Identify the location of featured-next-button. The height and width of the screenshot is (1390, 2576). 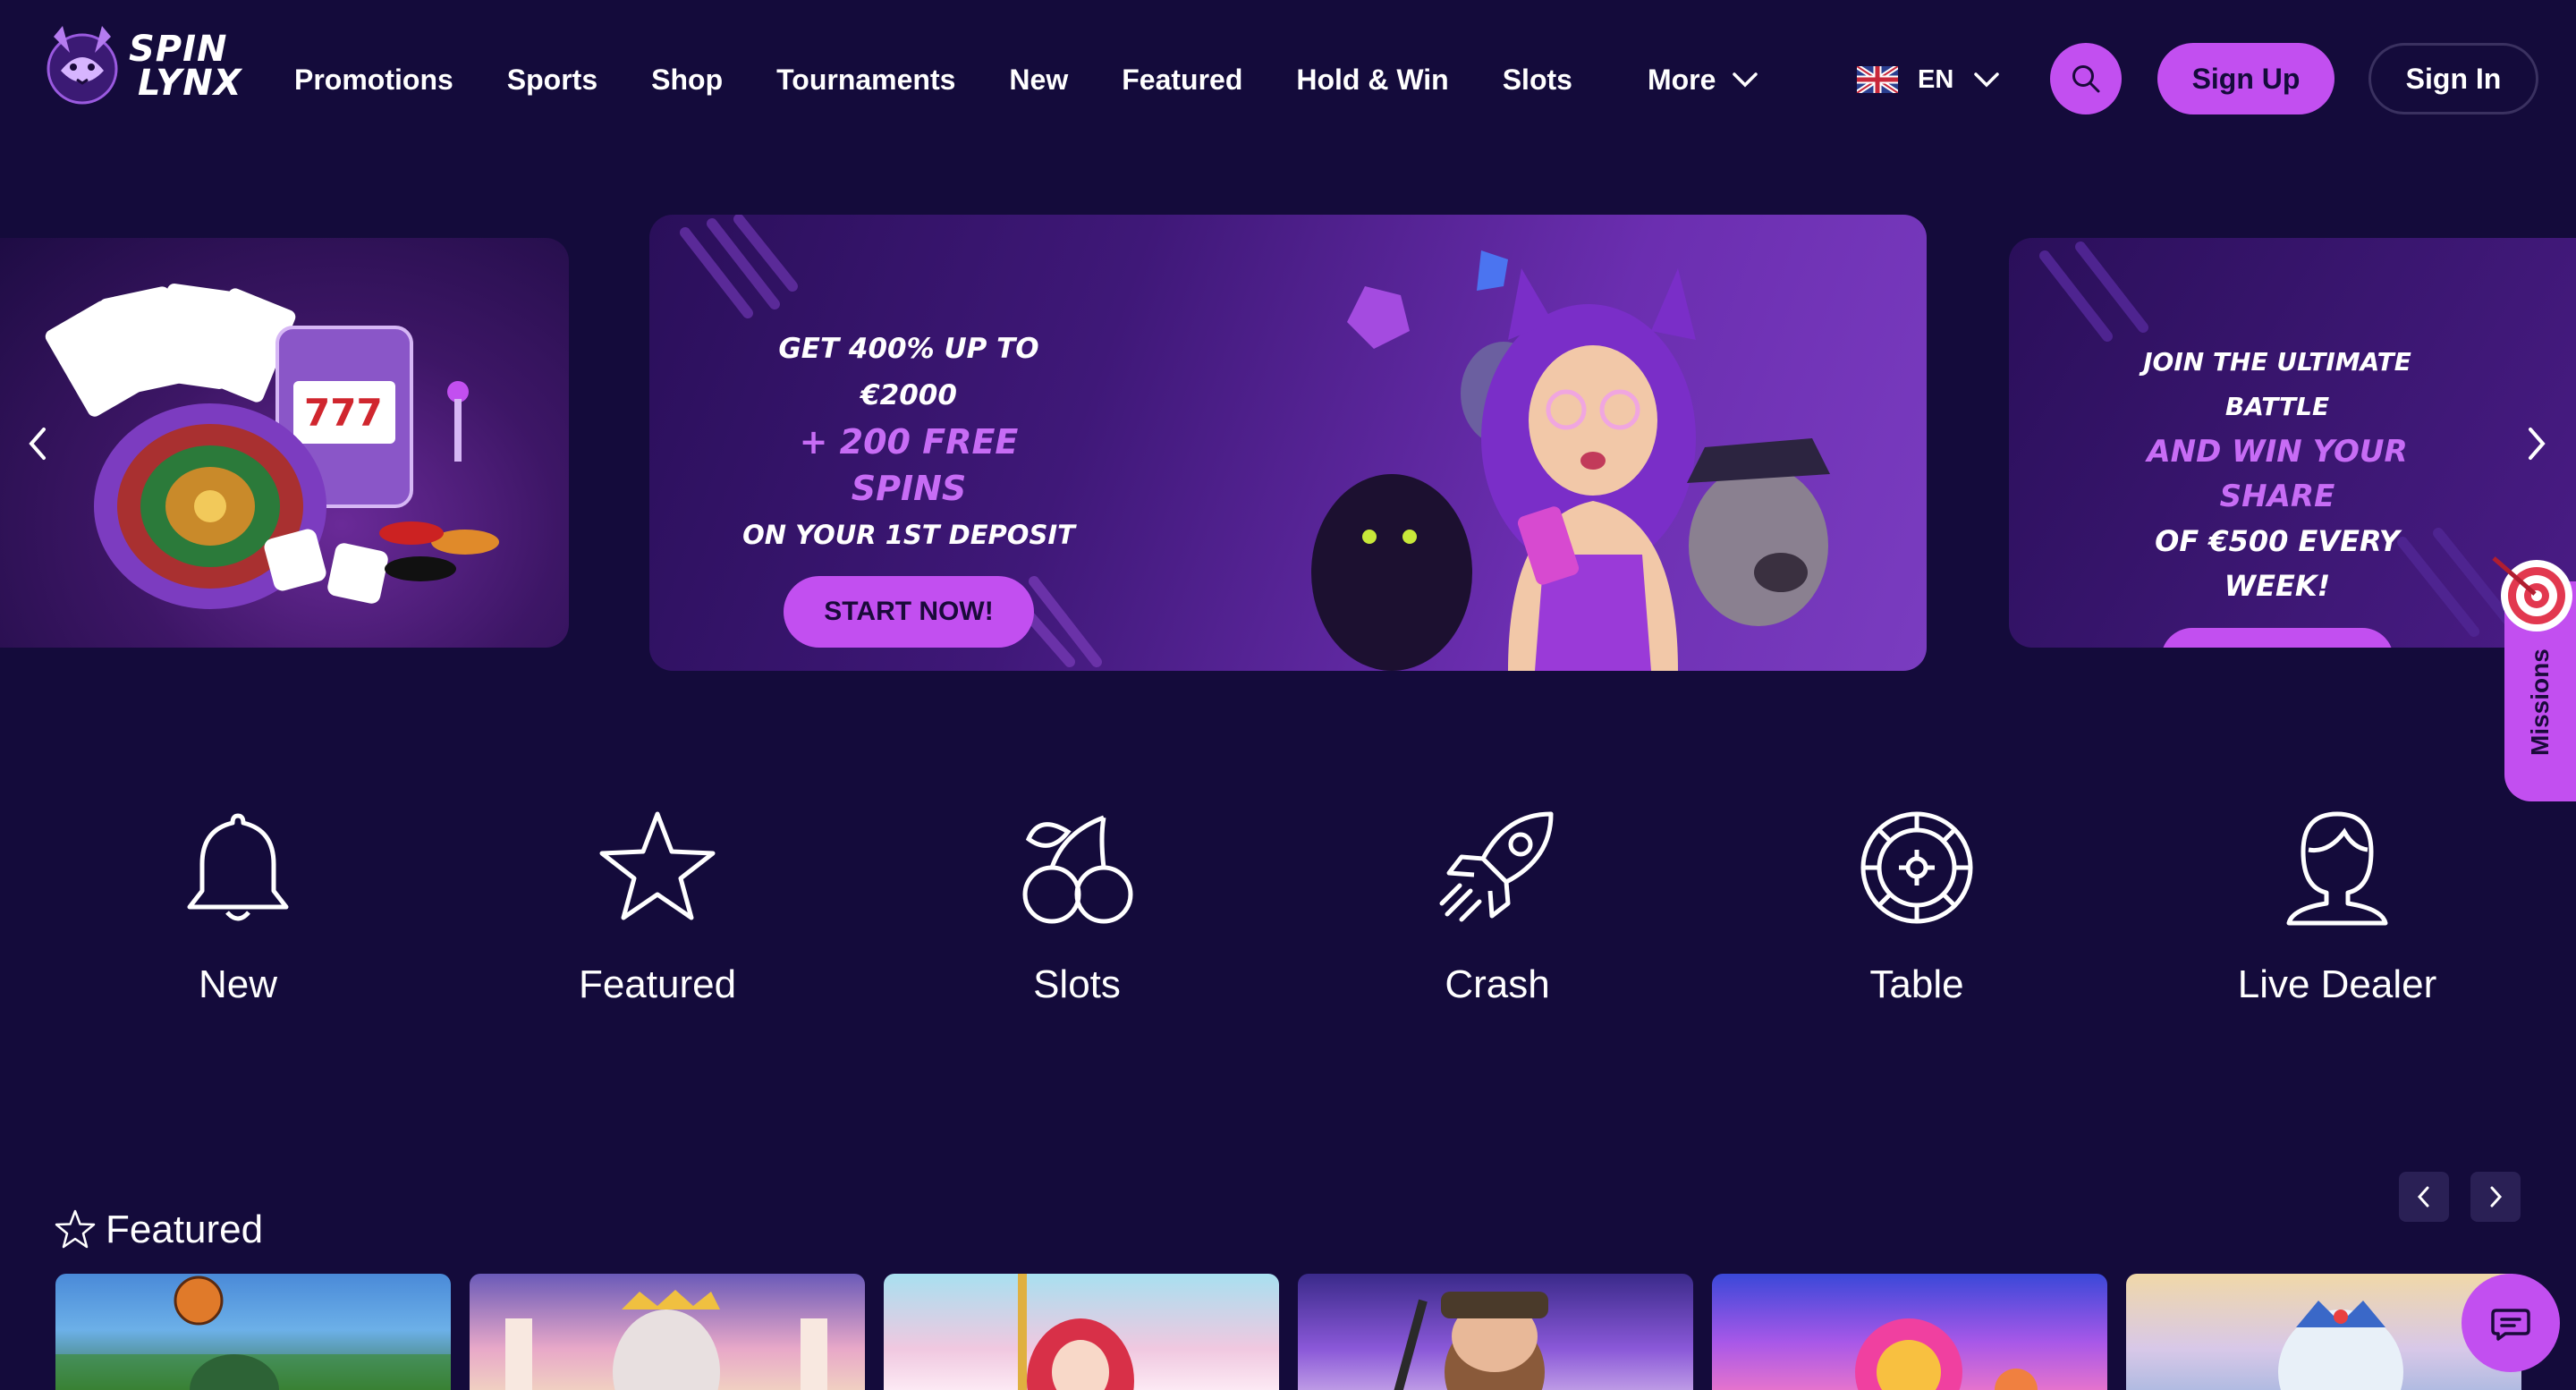
(2495, 1197).